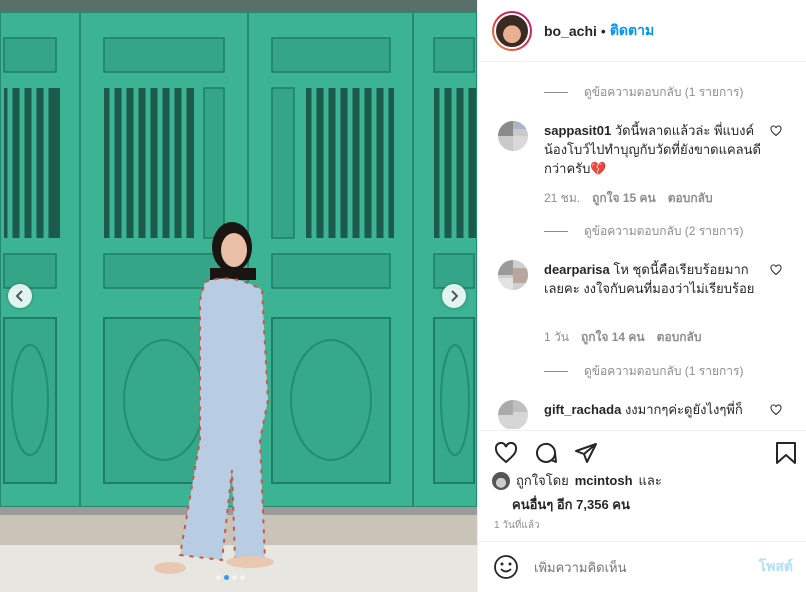  I want to click on comment-time: 21 ชม., so click(562, 198).